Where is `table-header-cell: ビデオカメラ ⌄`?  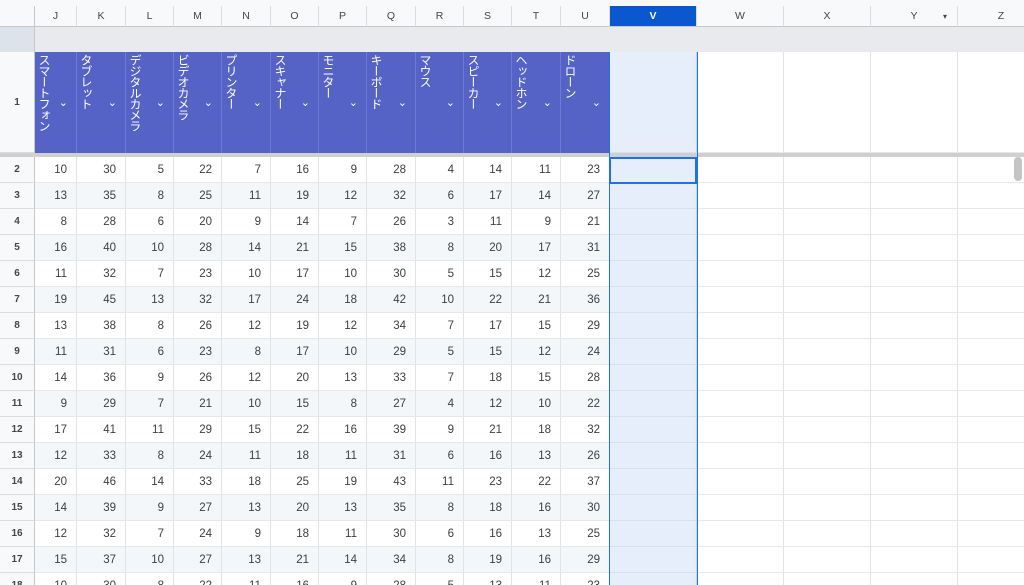 table-header-cell: ビデオカメラ ⌄ is located at coordinates (198, 102).